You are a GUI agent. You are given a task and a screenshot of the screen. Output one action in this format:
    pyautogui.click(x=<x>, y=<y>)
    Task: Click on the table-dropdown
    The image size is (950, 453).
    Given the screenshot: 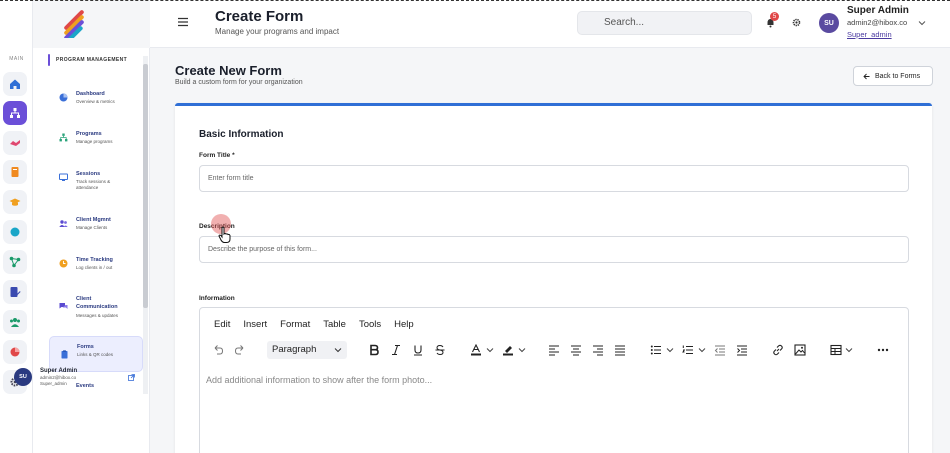 What is the action you would take?
    pyautogui.click(x=849, y=350)
    